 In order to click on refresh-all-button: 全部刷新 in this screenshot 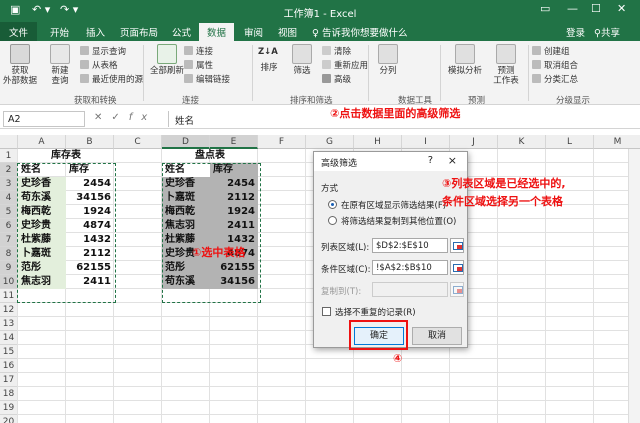, I will do `click(167, 60)`.